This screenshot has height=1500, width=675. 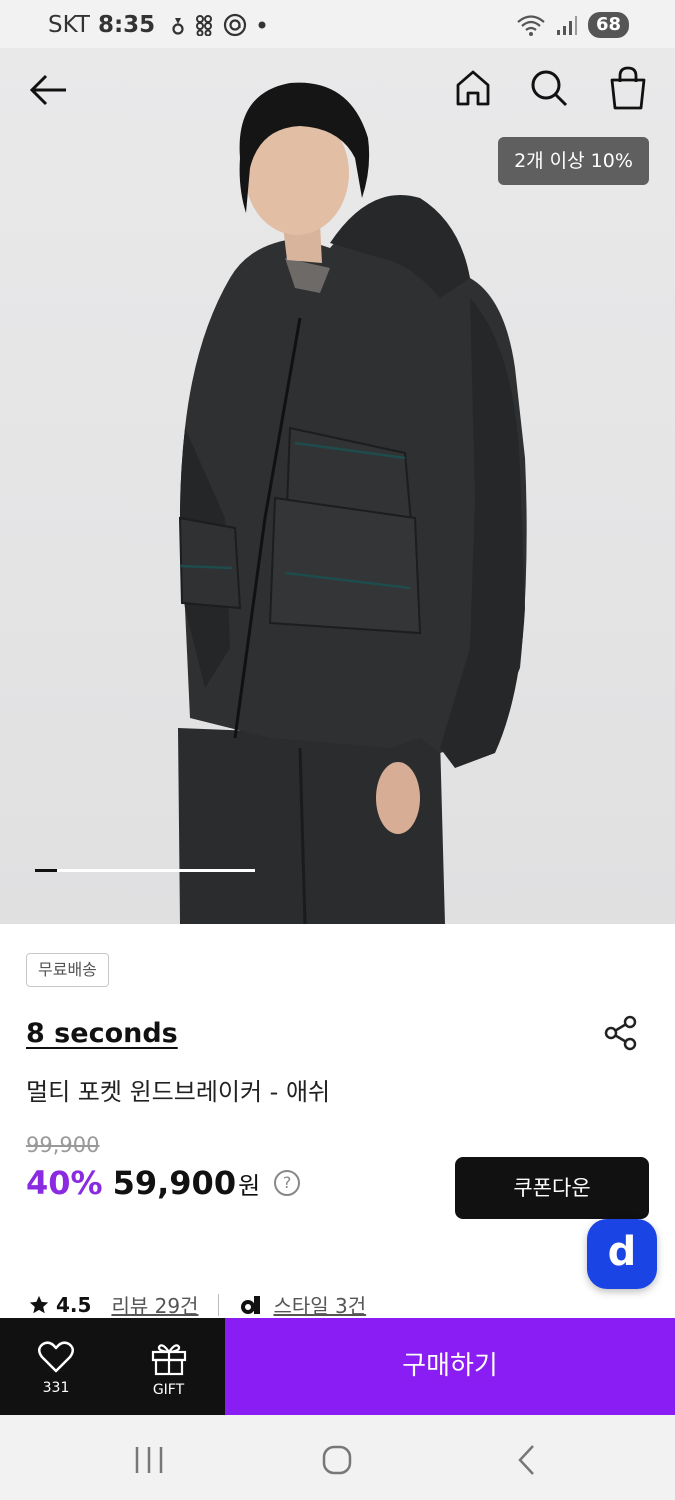 What do you see at coordinates (628, 88) in the screenshot?
I see `shopping-bag-icon` at bounding box center [628, 88].